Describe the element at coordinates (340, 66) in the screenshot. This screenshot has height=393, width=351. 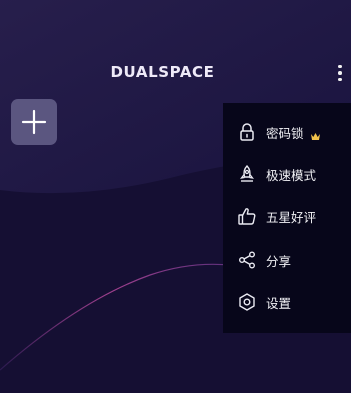
I see `more-vertical-icon` at that location.